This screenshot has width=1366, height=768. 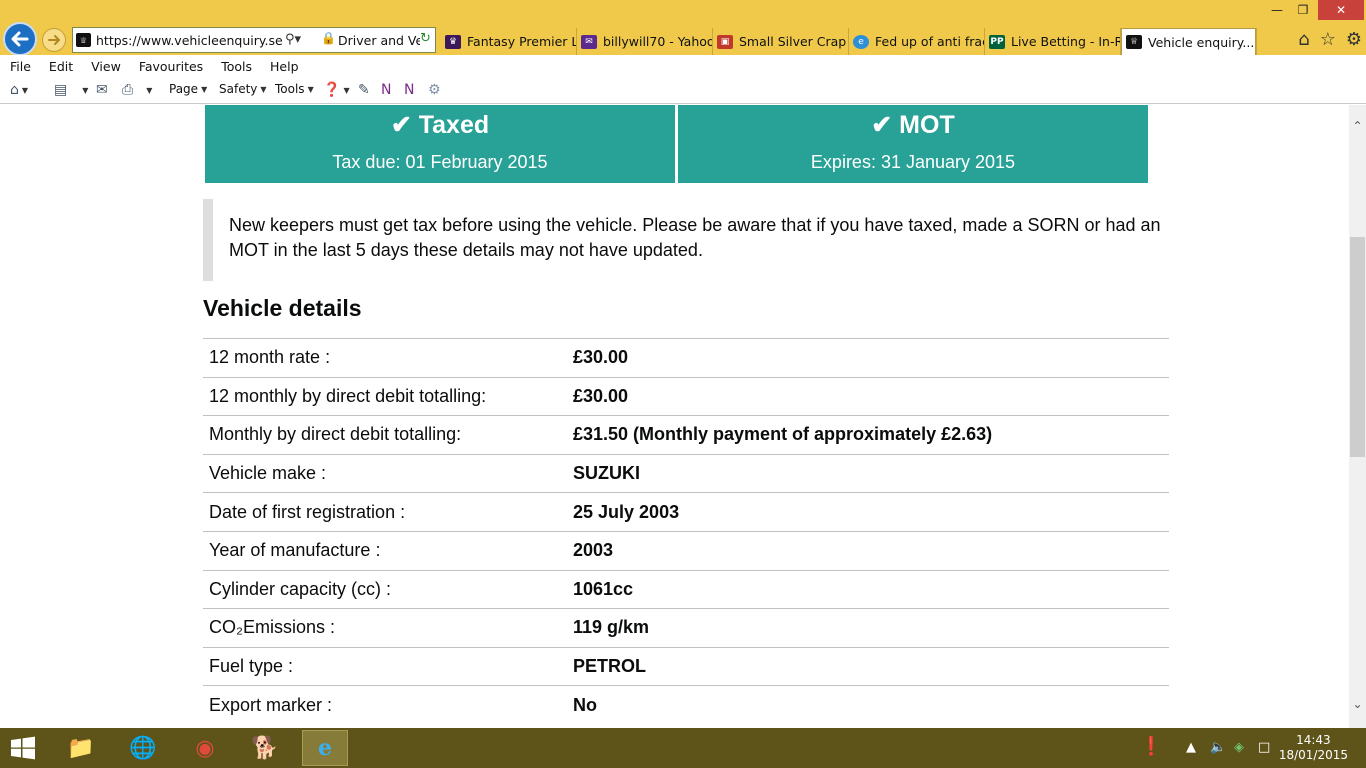 What do you see at coordinates (683, 66) in the screenshot?
I see `menu-bar: File Edit View Favourites Tools Help` at bounding box center [683, 66].